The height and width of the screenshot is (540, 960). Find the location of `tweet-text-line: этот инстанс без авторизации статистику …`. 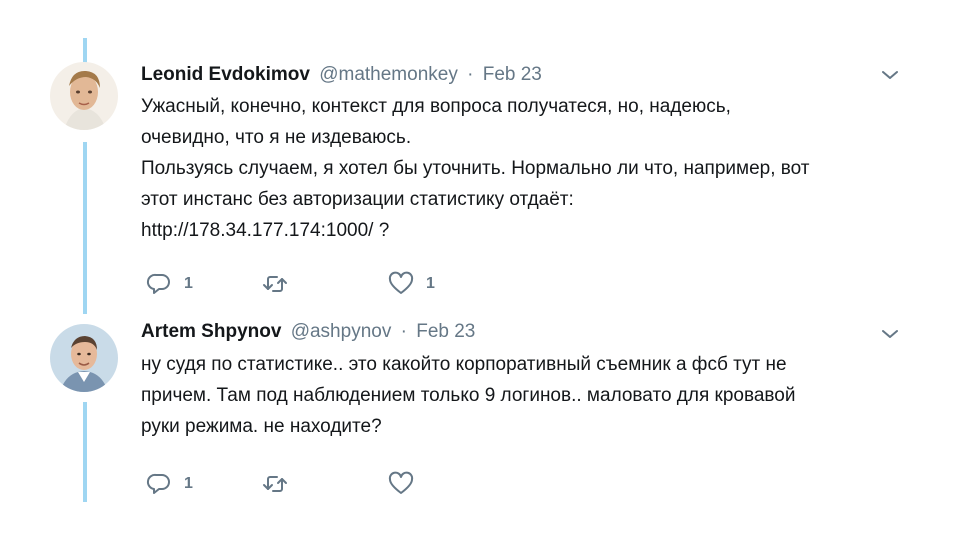

tweet-text-line: этот инстанс без авторизации статистику … is located at coordinates (357, 199).